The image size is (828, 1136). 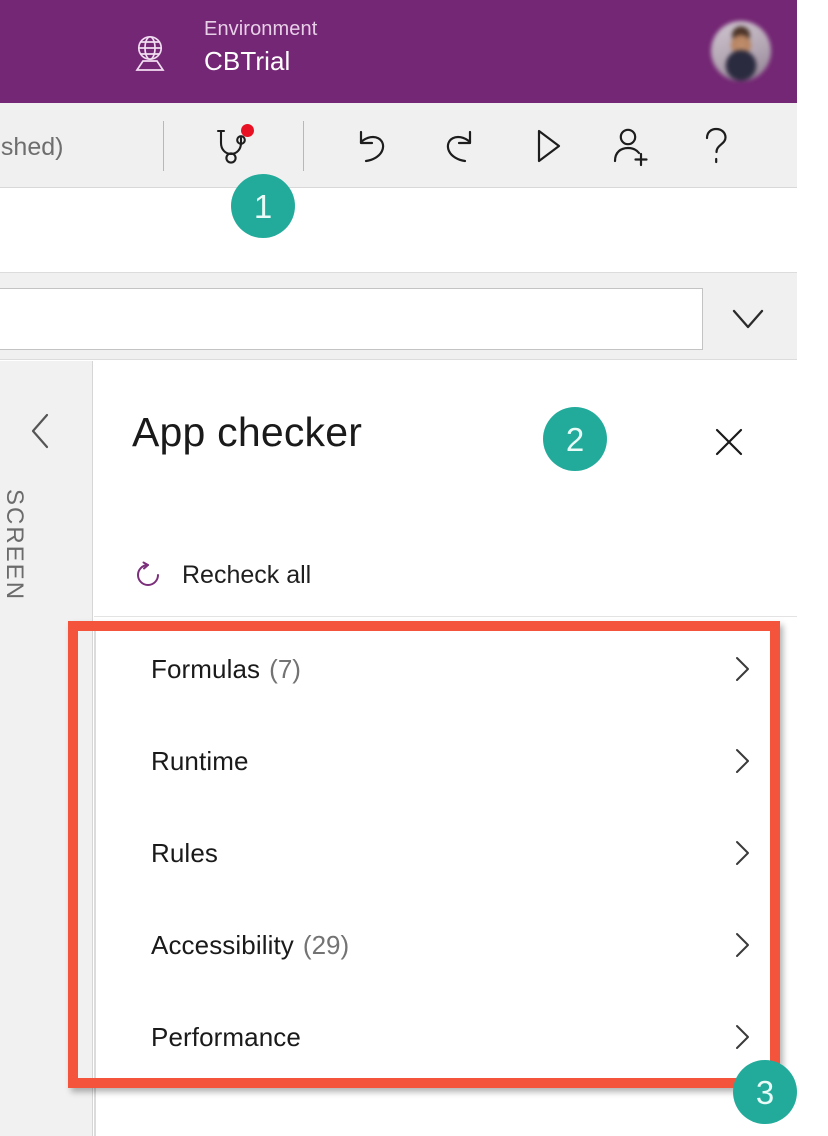 I want to click on undo-arrow-icon, so click(x=372, y=146).